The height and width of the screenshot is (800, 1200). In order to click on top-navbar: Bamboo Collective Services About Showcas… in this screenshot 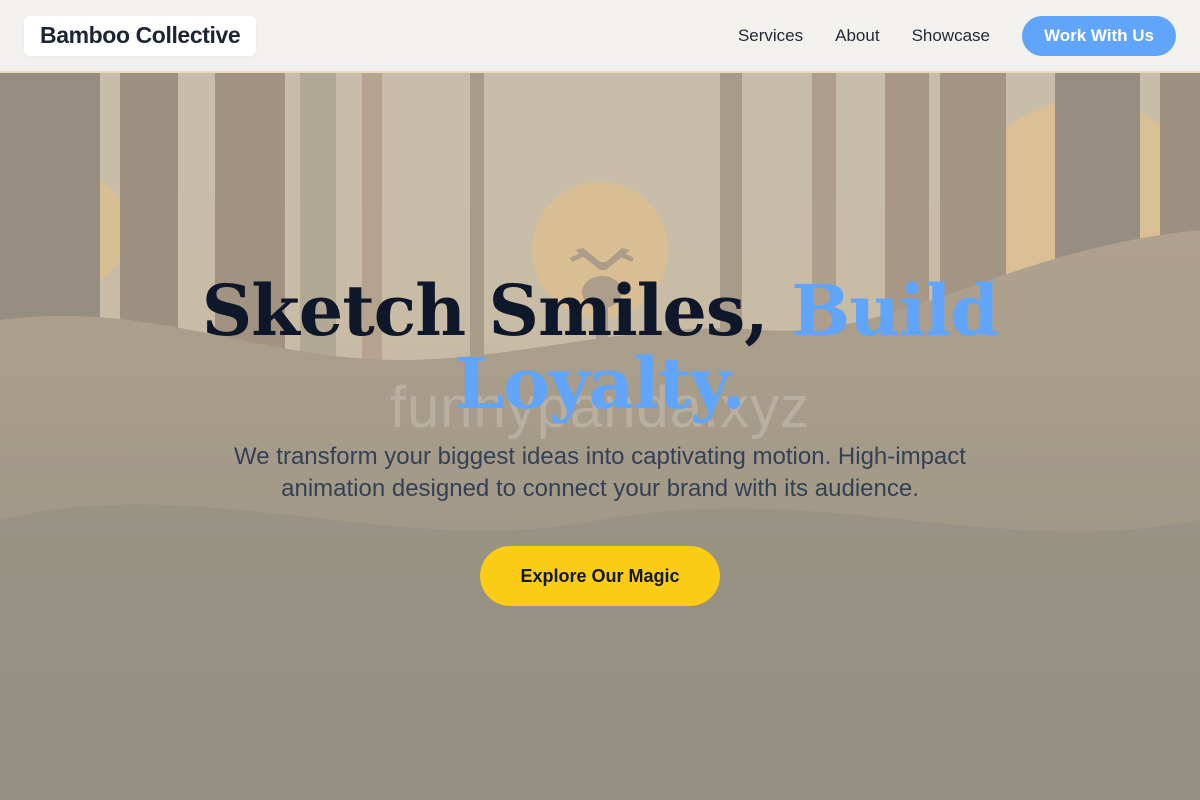, I will do `click(600, 36)`.